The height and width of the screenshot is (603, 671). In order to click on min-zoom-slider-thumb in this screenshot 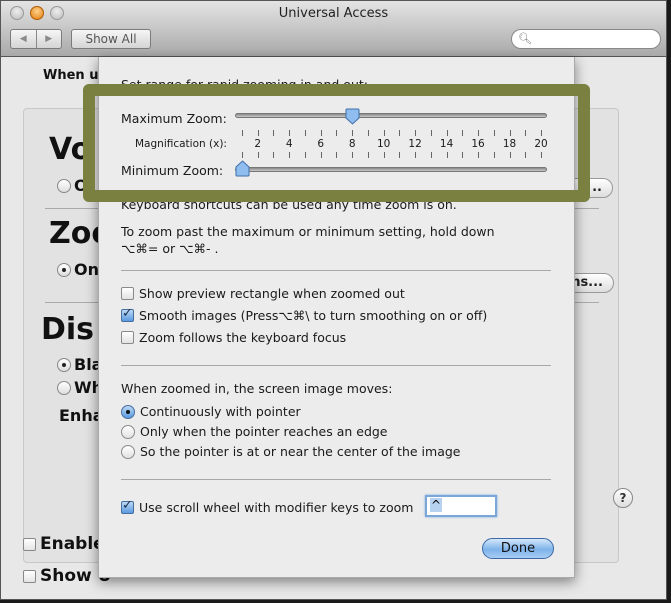, I will do `click(242, 168)`.